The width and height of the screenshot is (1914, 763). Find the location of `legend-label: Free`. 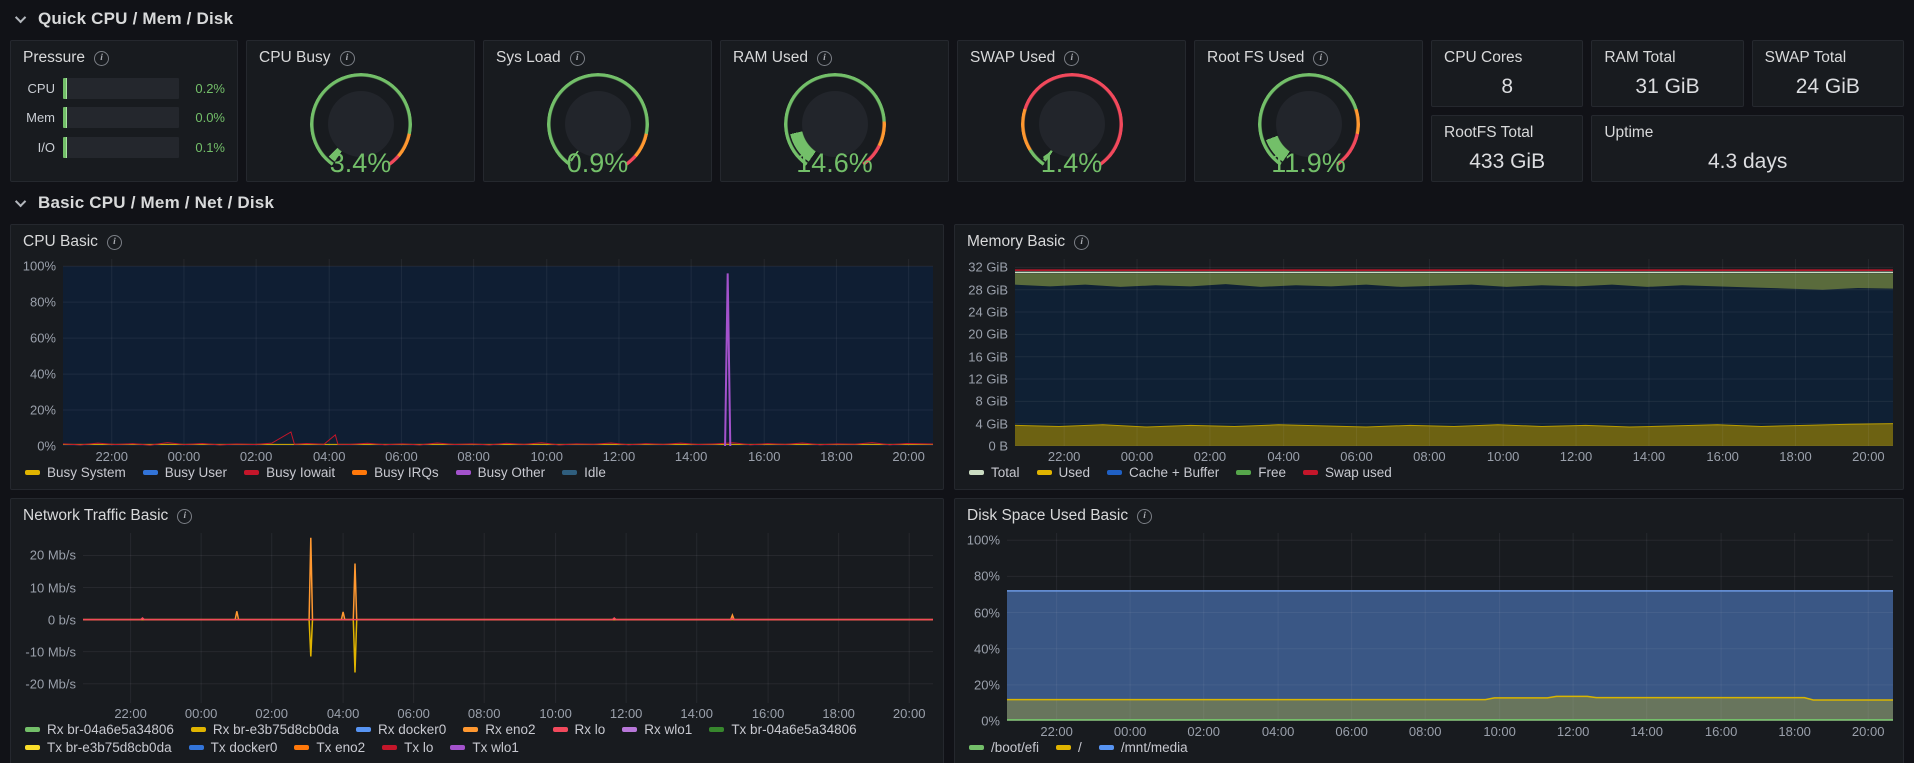

legend-label: Free is located at coordinates (1272, 472).